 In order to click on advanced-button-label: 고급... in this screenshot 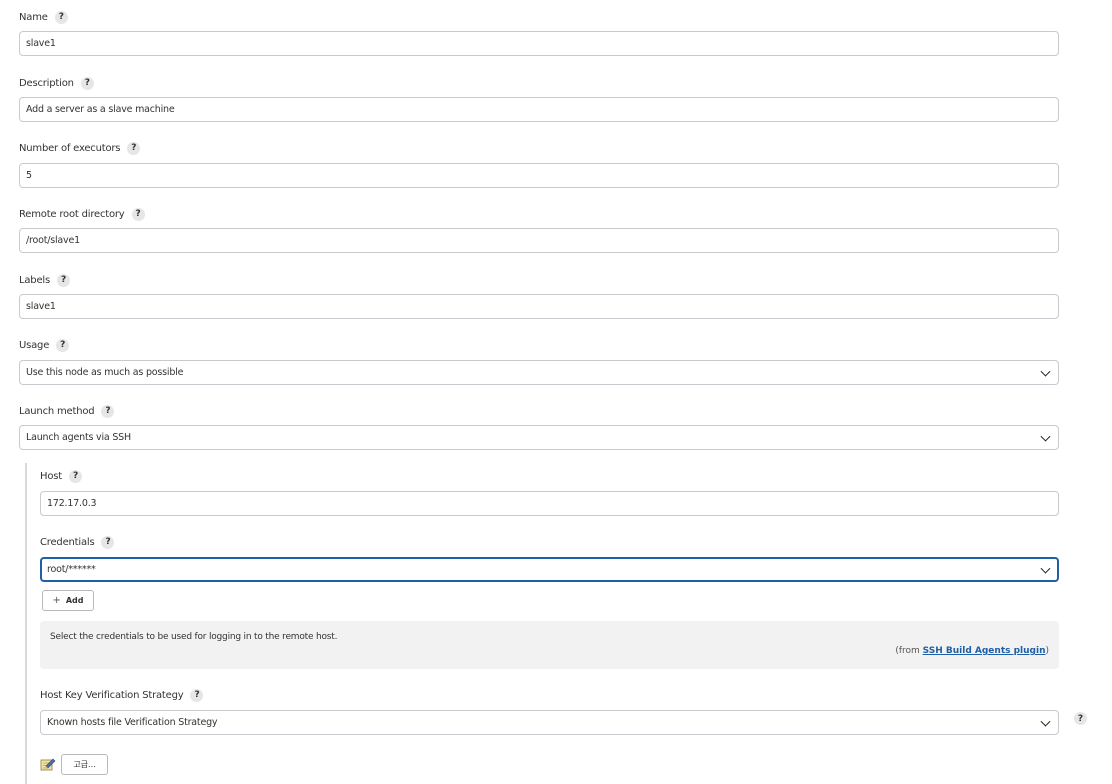, I will do `click(84, 764)`.